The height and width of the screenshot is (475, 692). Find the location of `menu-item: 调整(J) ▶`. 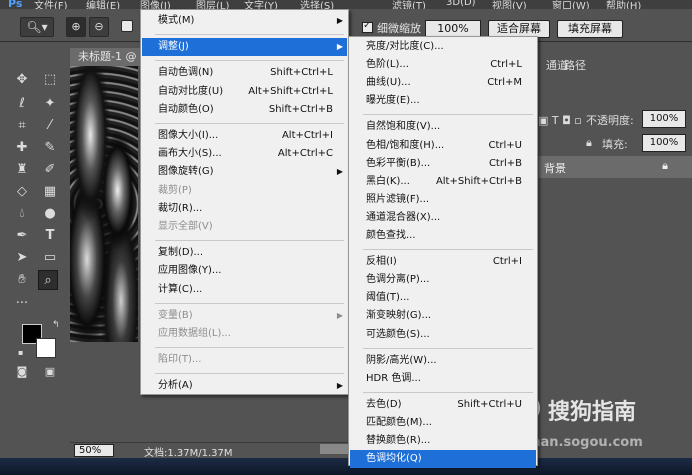

menu-item: 调整(J) ▶ is located at coordinates (244, 47).